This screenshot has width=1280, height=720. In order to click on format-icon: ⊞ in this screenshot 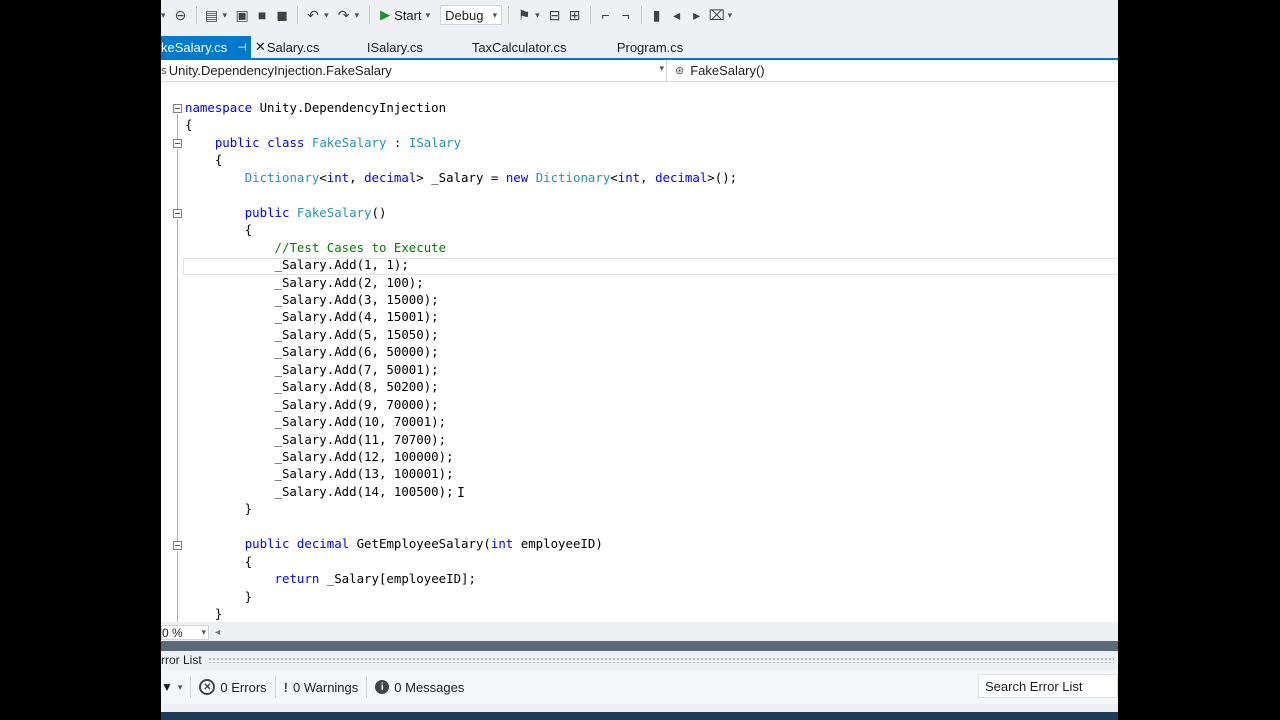, I will do `click(575, 15)`.